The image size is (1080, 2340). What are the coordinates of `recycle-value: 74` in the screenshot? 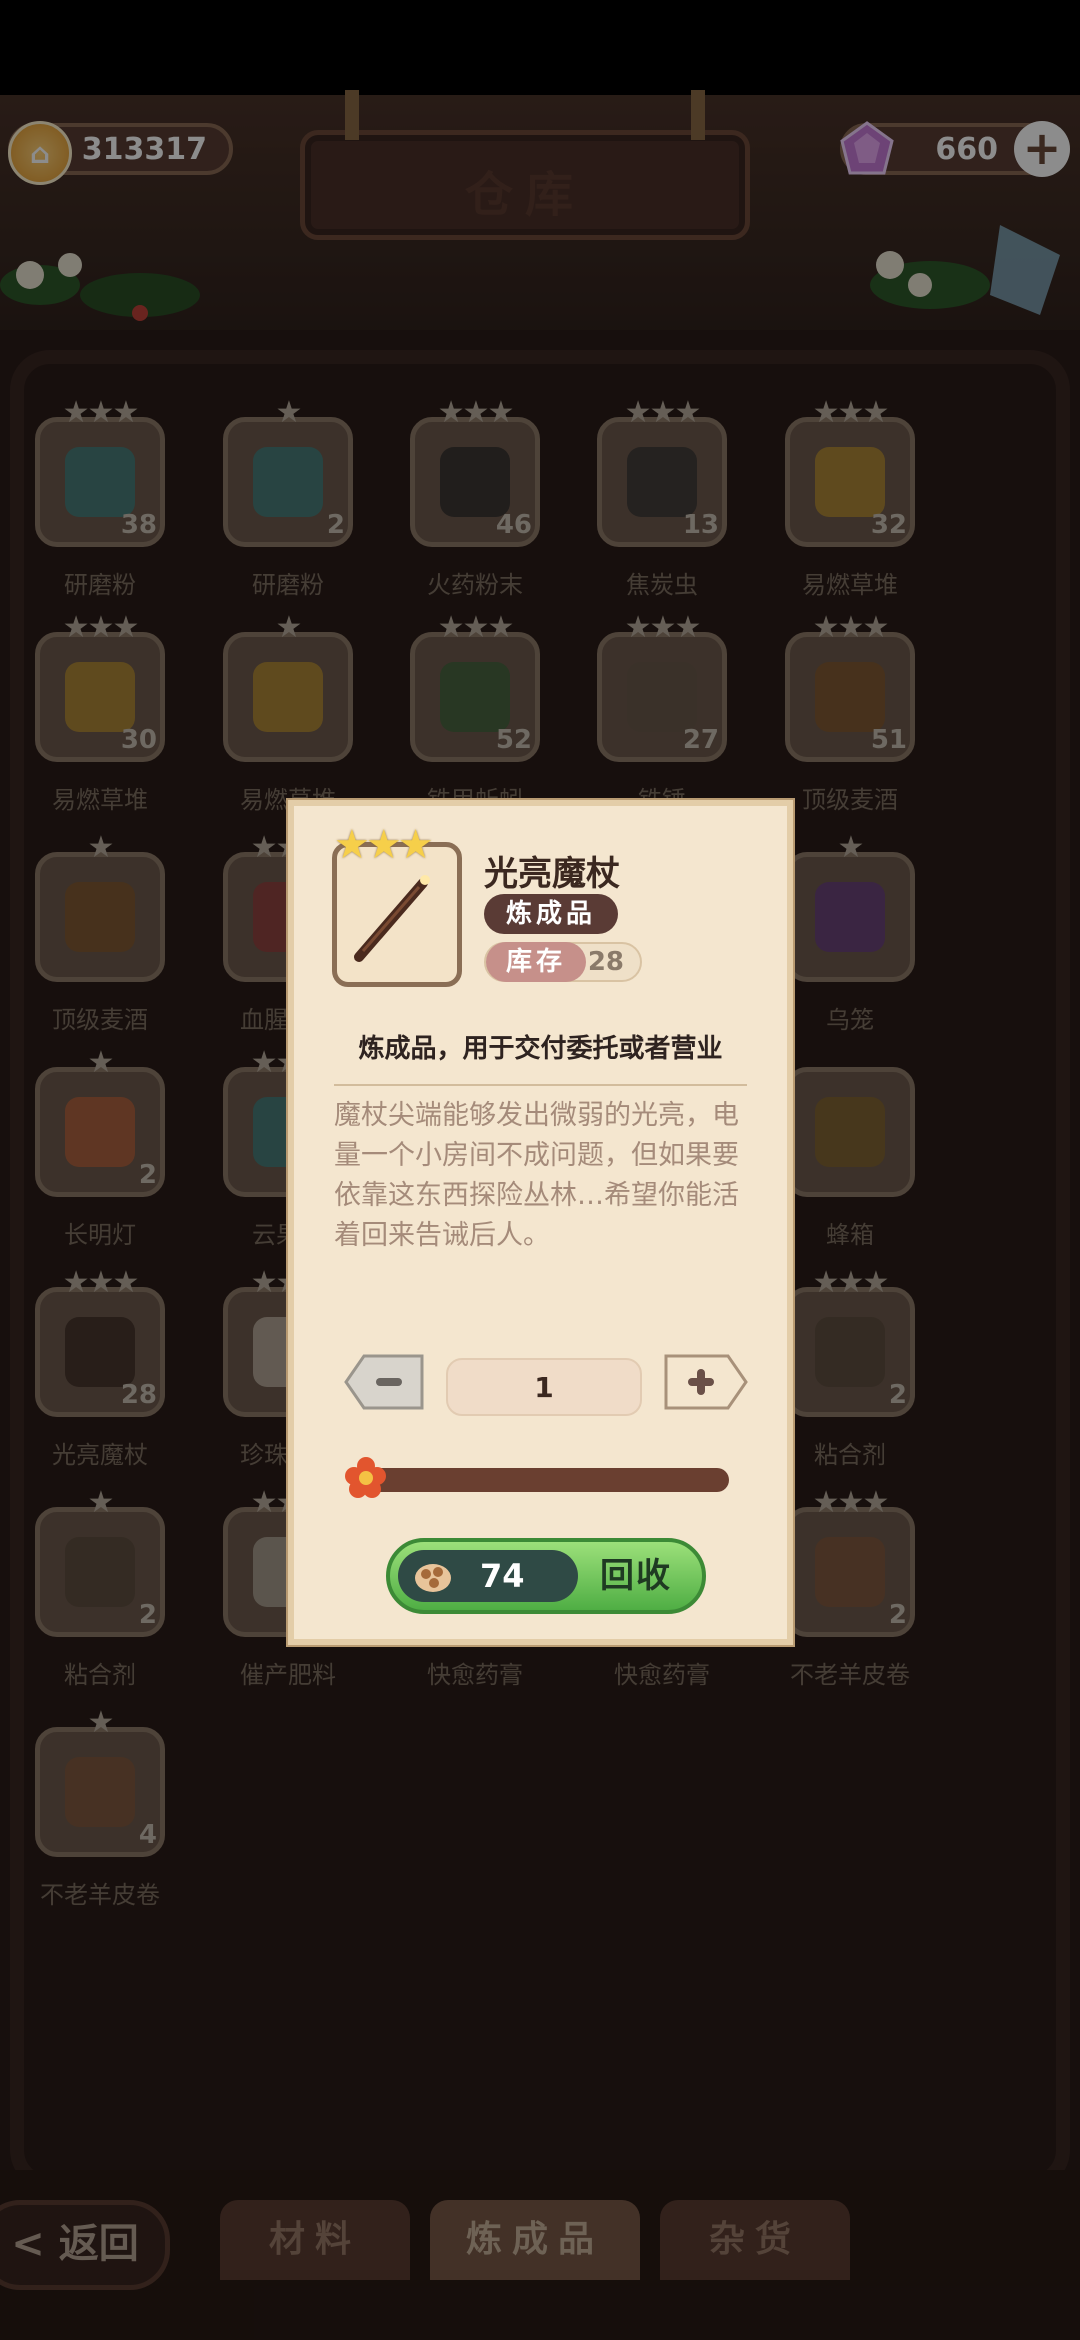 It's located at (502, 1576).